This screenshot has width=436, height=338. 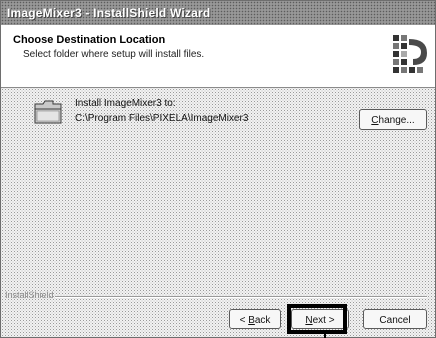 I want to click on cancel-button: Cancel, so click(x=395, y=319).